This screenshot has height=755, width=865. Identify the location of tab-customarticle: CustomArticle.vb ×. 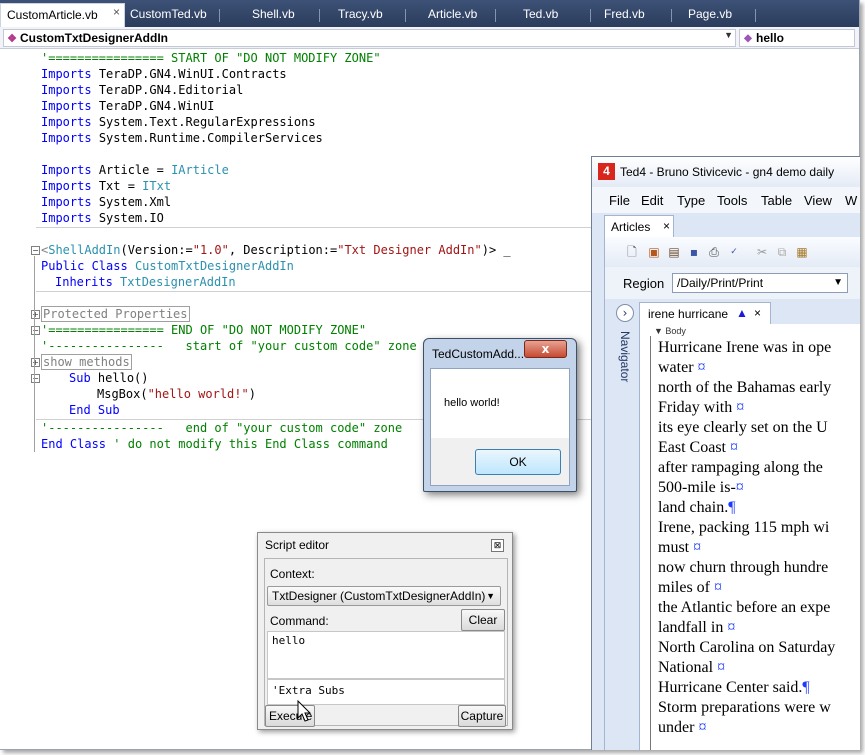
(62, 15).